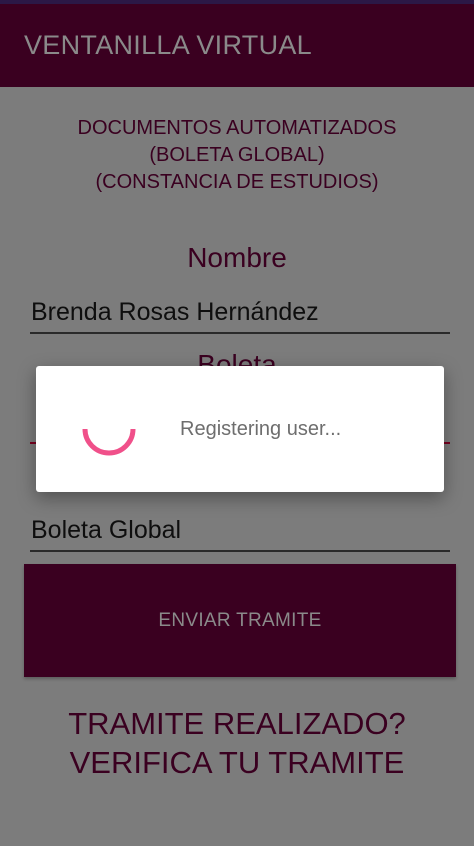 The height and width of the screenshot is (846, 474). I want to click on tramite-realizado-link: TRAMITE REALIZADO?, so click(237, 724).